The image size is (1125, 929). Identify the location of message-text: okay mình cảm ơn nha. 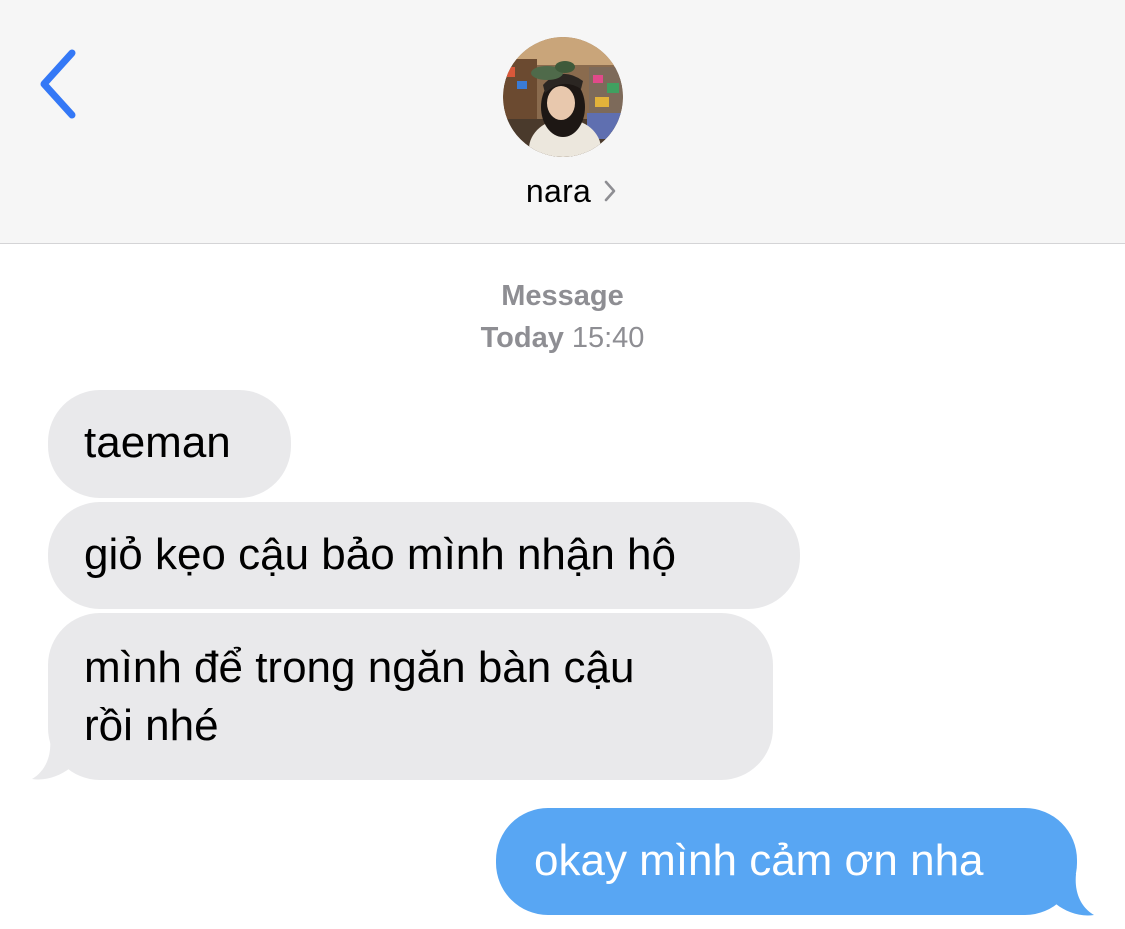
(759, 860).